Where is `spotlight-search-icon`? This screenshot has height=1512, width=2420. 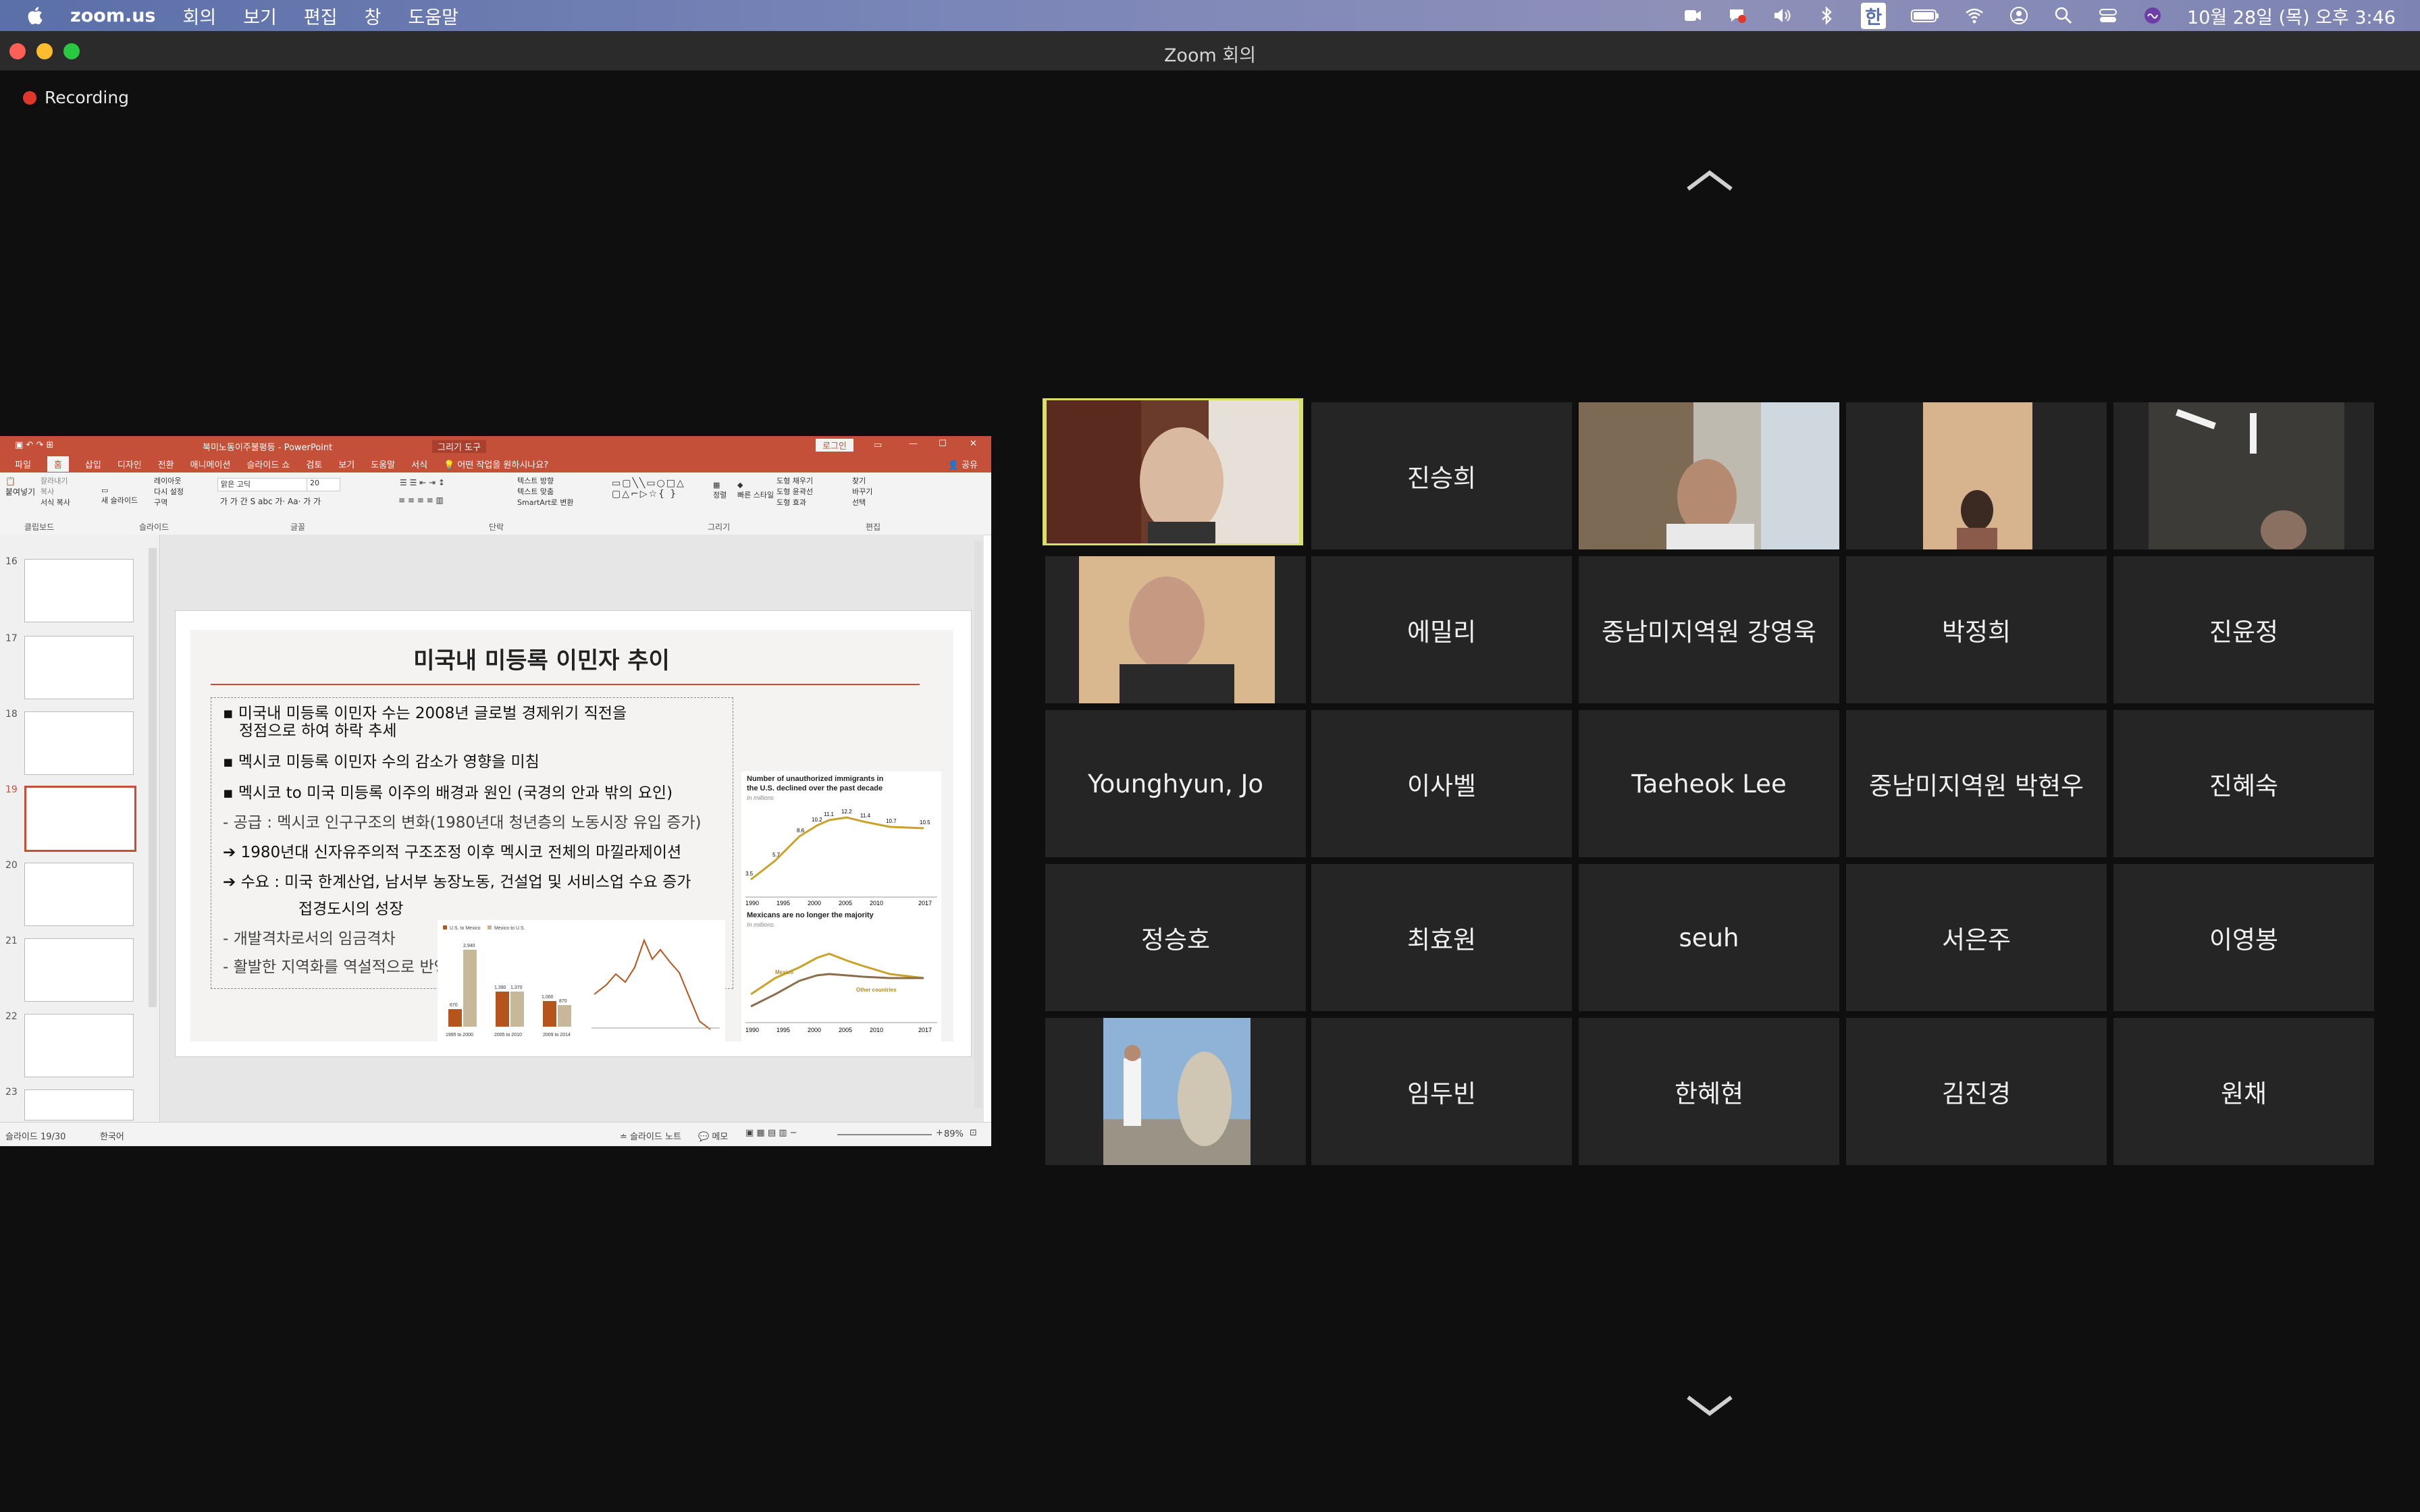
spotlight-search-icon is located at coordinates (2063, 15).